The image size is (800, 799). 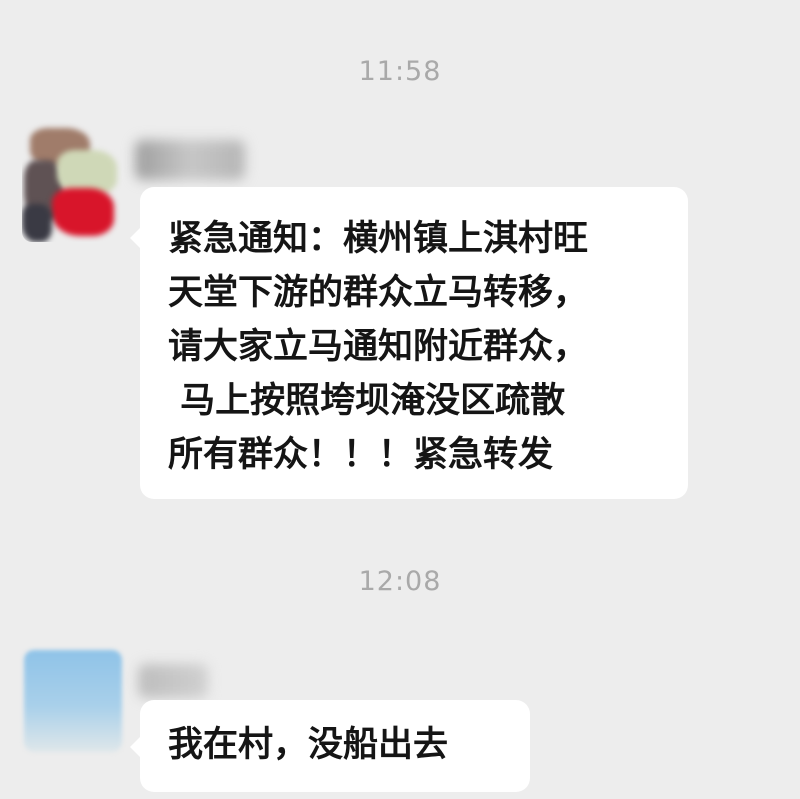 I want to click on message-text-line: 紧急通知：横州镇上淇村旺, so click(x=378, y=239).